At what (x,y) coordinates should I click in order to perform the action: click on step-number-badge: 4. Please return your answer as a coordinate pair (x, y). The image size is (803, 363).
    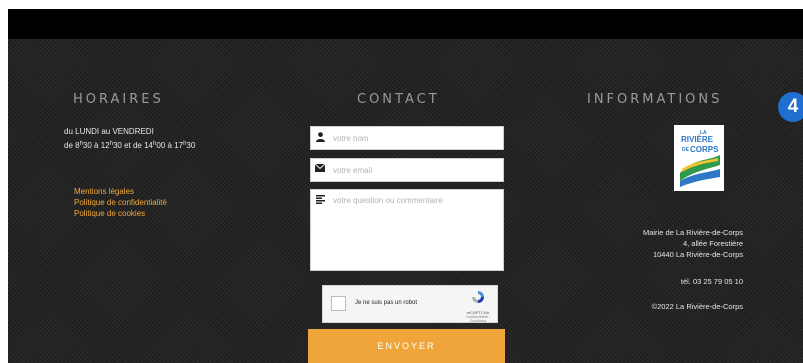
    Looking at the image, I should click on (790, 107).